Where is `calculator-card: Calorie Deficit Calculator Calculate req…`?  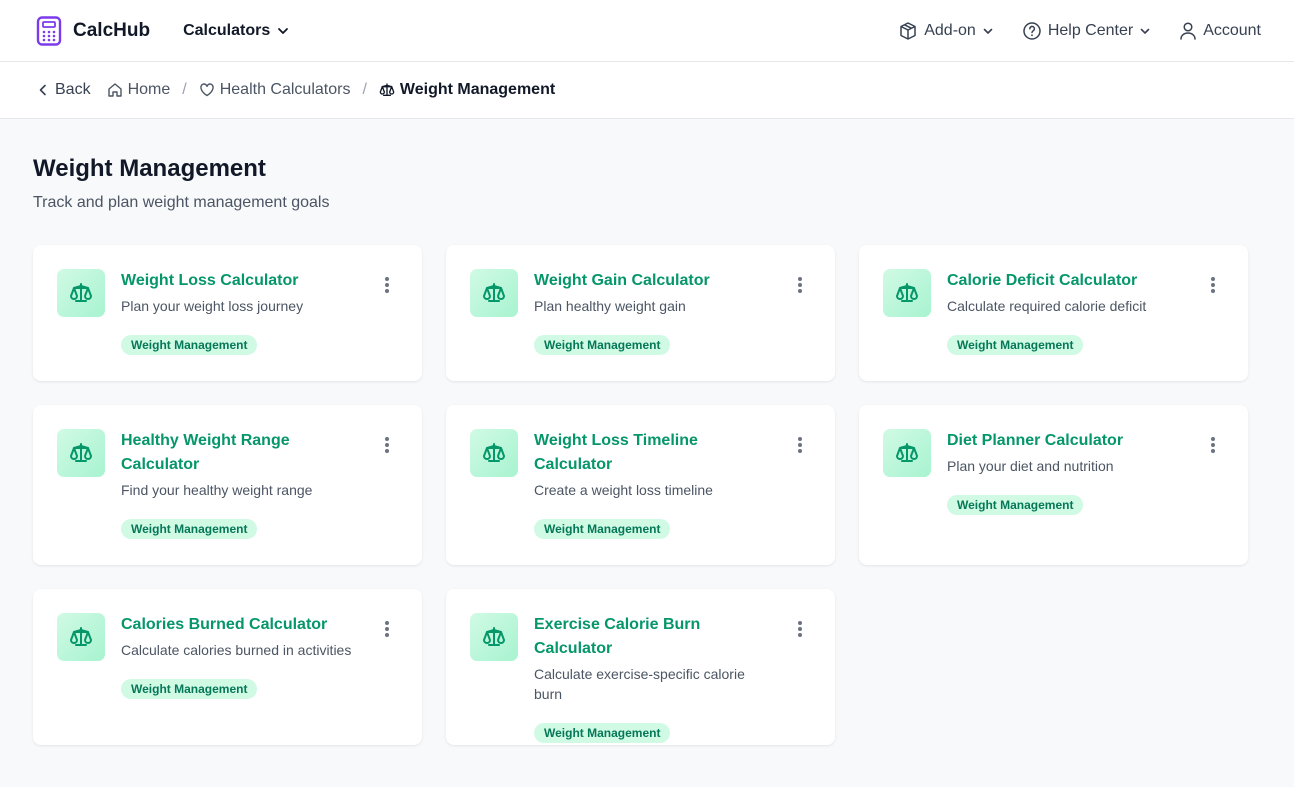
calculator-card: Calorie Deficit Calculator Calculate req… is located at coordinates (1053, 313).